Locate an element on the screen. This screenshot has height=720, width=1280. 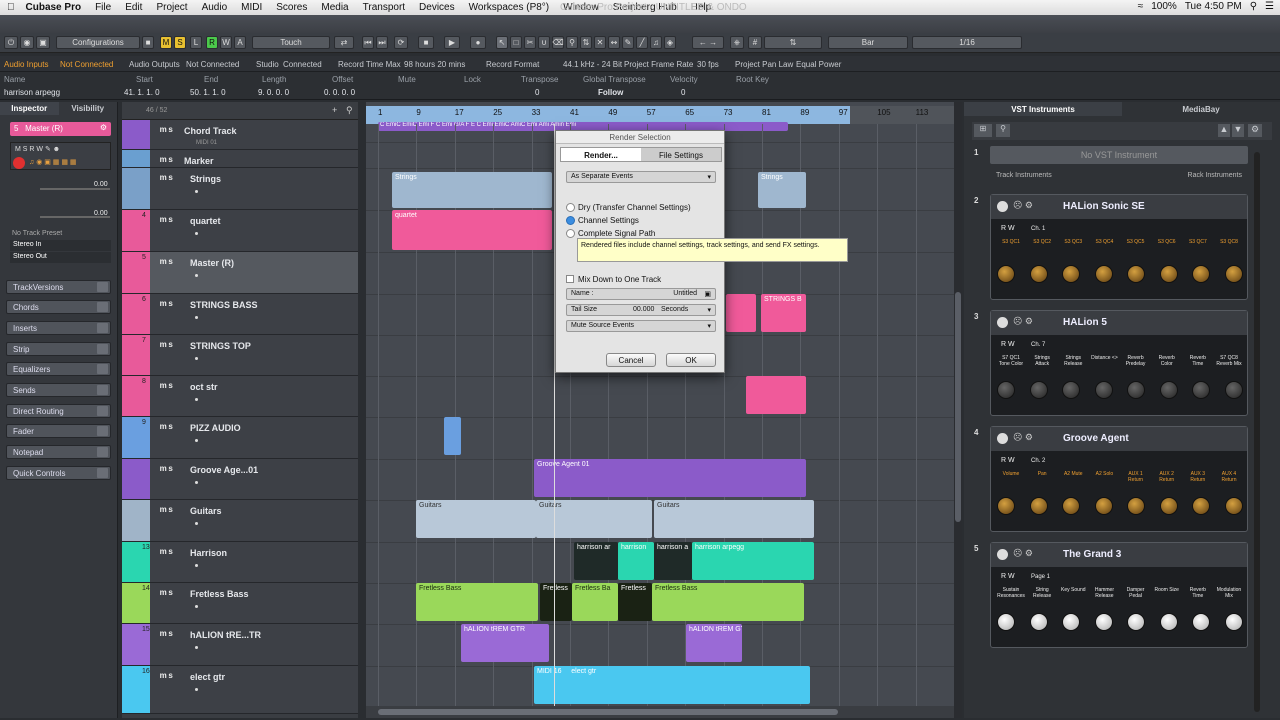
menu-edit: Edit is located at coordinates (133, 7).